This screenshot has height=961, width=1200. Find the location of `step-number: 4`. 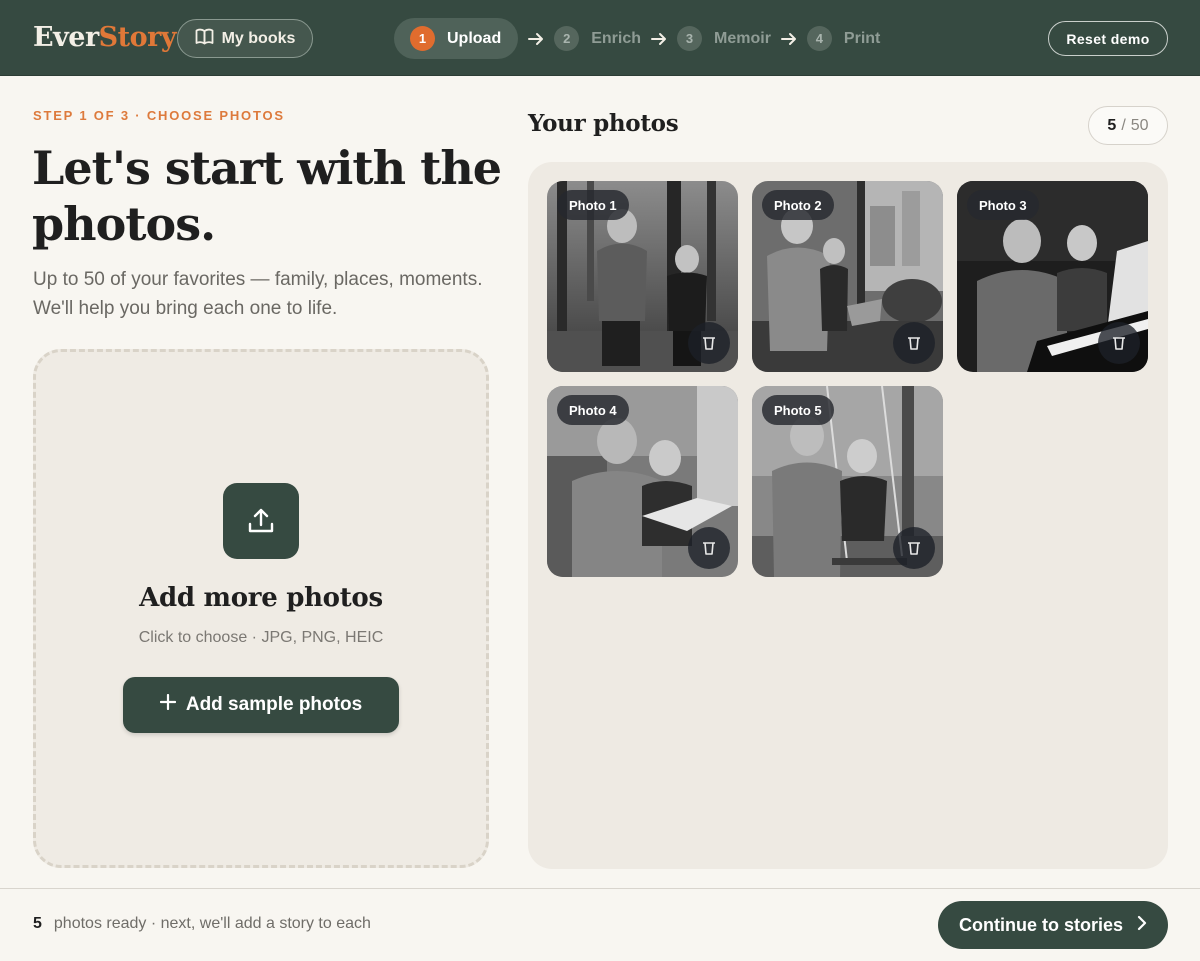

step-number: 4 is located at coordinates (819, 38).